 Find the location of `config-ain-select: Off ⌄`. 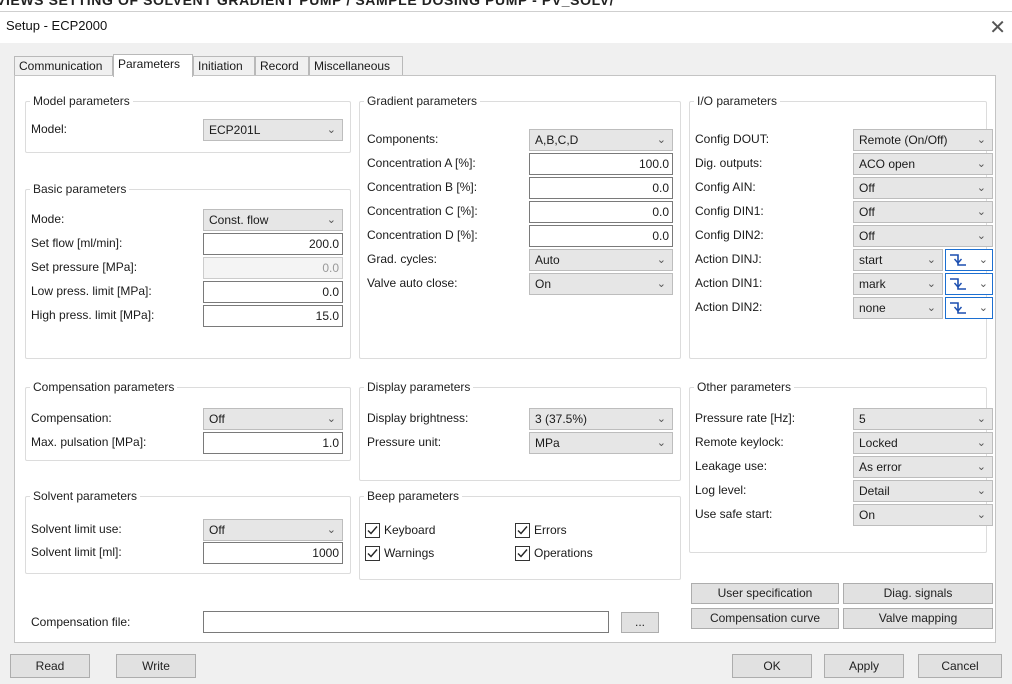

config-ain-select: Off ⌄ is located at coordinates (923, 188).